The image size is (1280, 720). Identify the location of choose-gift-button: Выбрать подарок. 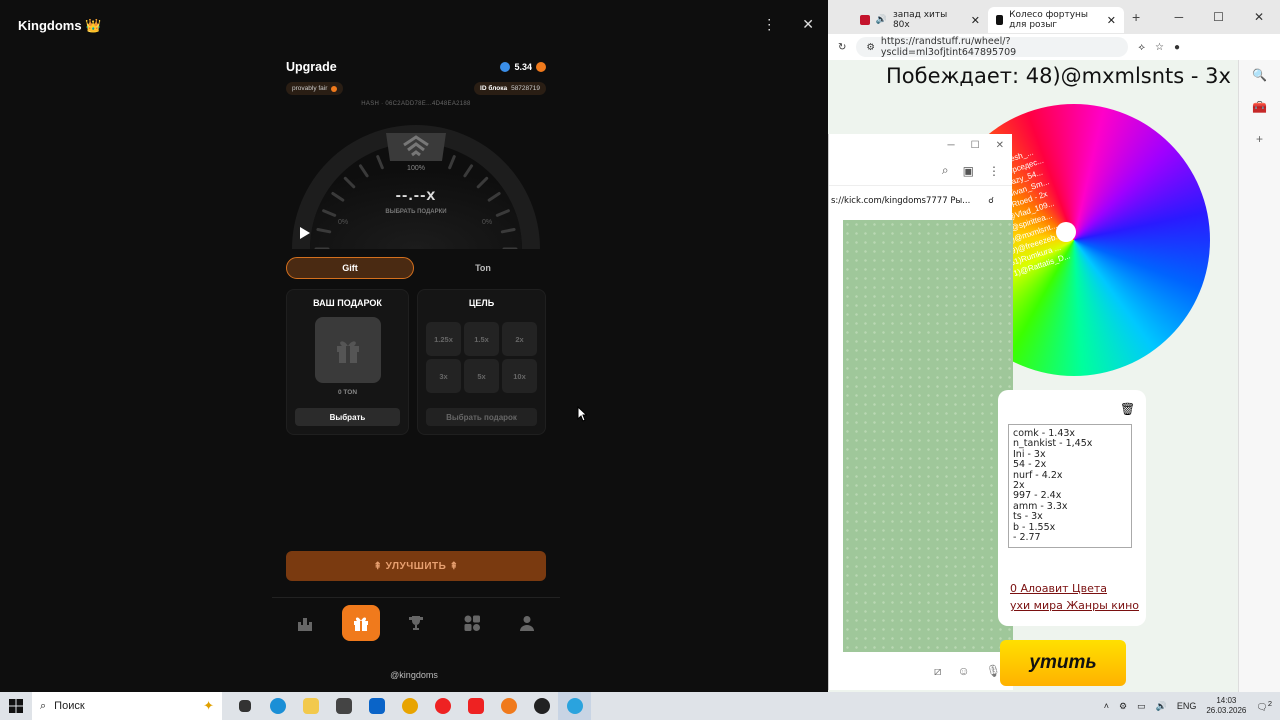
(481, 417).